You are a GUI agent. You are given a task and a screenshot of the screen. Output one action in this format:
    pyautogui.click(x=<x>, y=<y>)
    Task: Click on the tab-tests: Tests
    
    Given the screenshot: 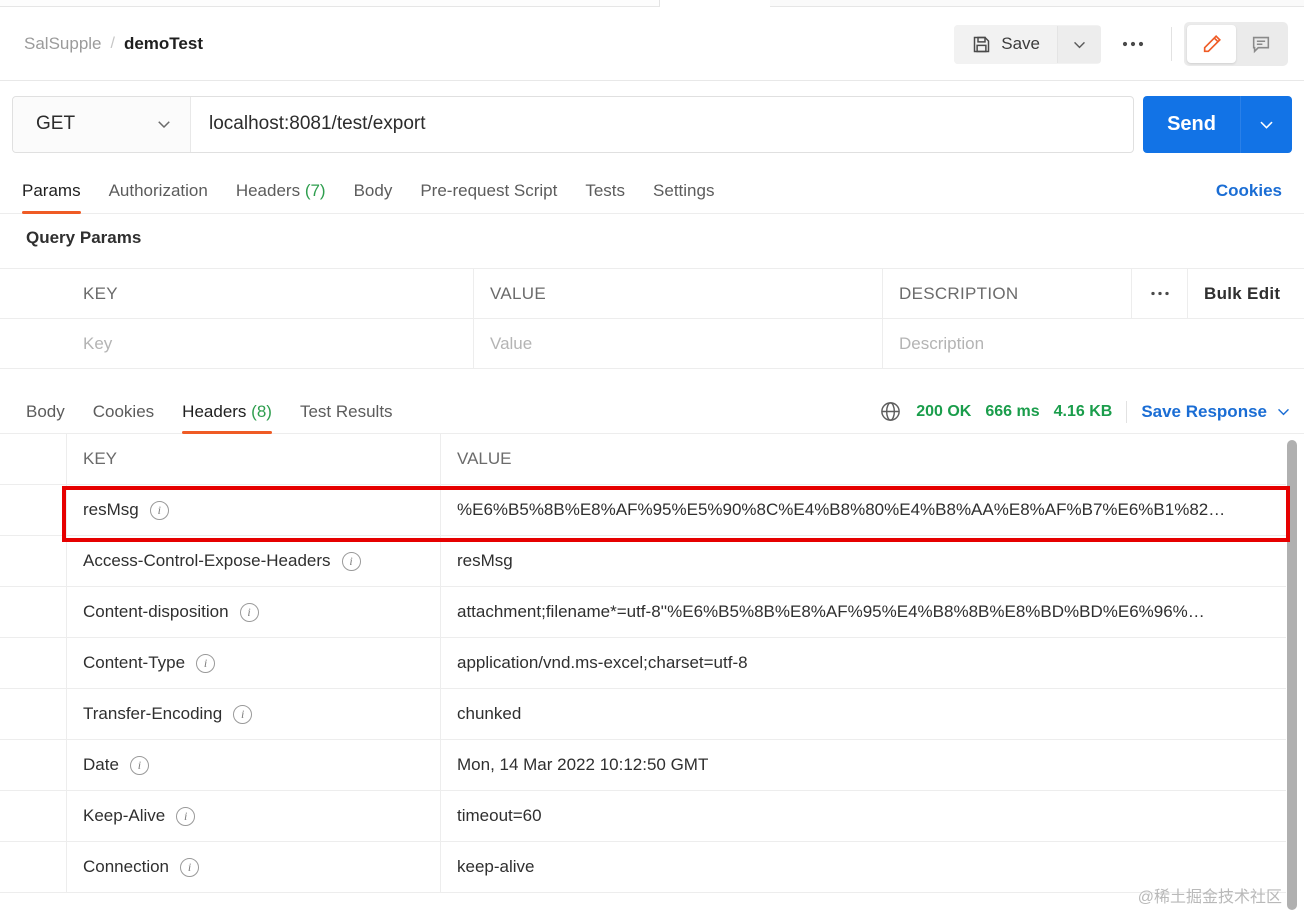 What is the action you would take?
    pyautogui.click(x=605, y=197)
    